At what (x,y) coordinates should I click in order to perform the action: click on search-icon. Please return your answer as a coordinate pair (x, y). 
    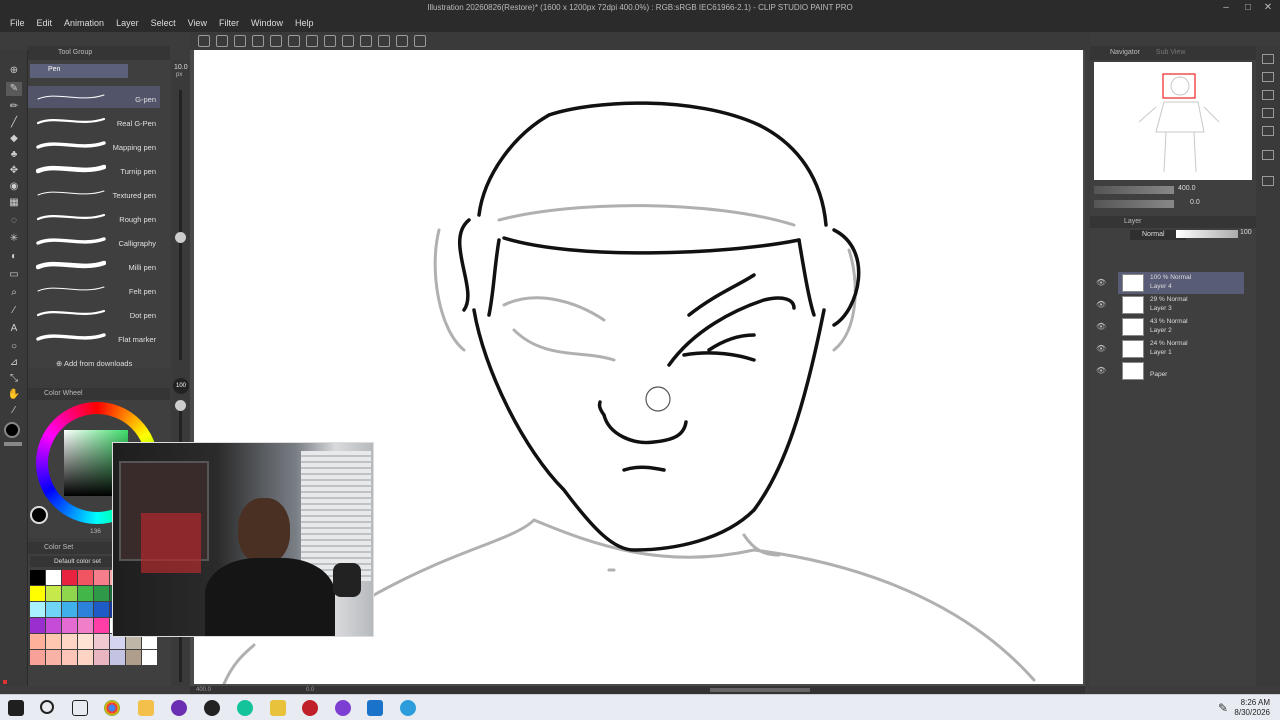
    Looking at the image, I should click on (47, 707).